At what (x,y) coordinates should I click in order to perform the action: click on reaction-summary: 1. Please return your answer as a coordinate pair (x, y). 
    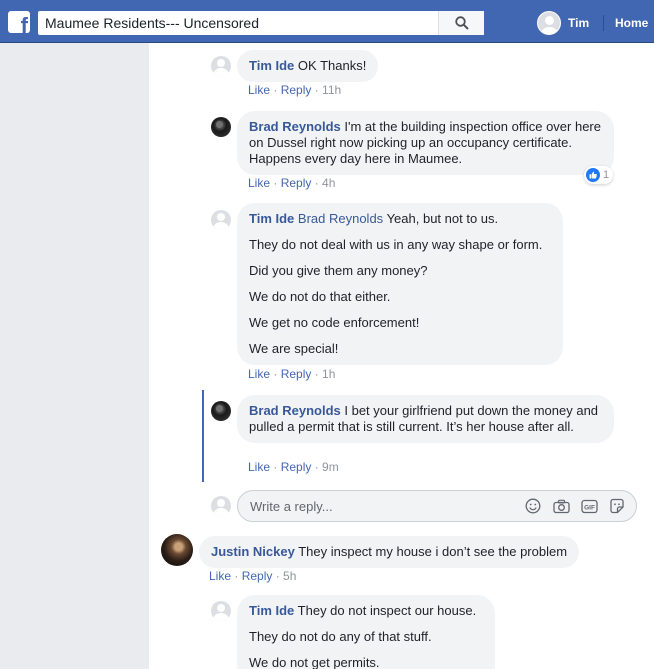
    Looking at the image, I should click on (599, 175).